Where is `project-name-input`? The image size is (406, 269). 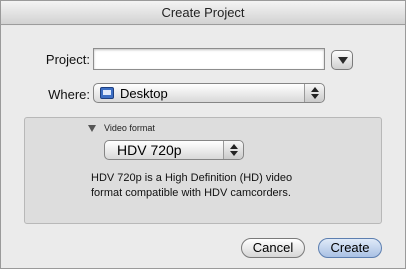 project-name-input is located at coordinates (209, 59).